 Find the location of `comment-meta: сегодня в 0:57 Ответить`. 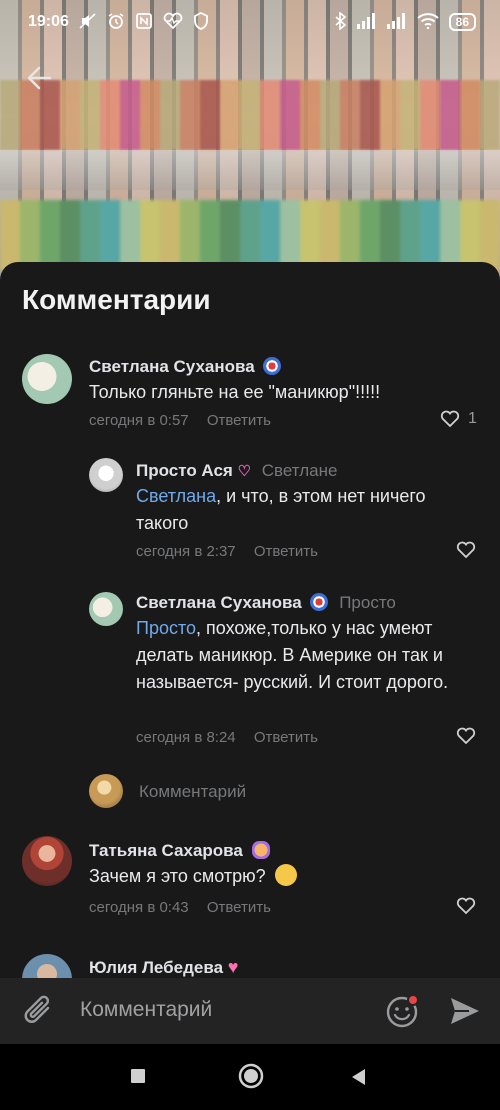

comment-meta: сегодня в 0:57 Ответить is located at coordinates (180, 420).